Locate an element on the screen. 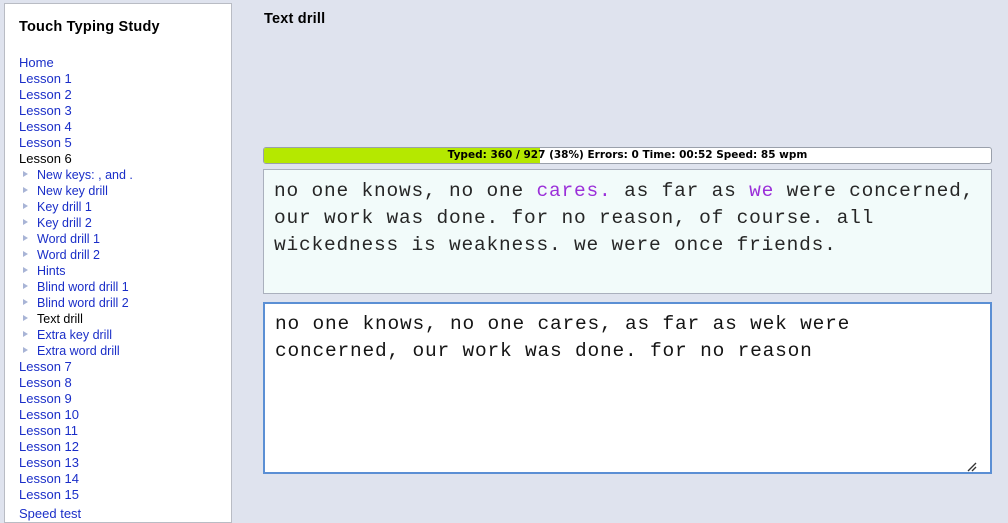  sidebar-item-label: Lesson 15 is located at coordinates (49, 494).